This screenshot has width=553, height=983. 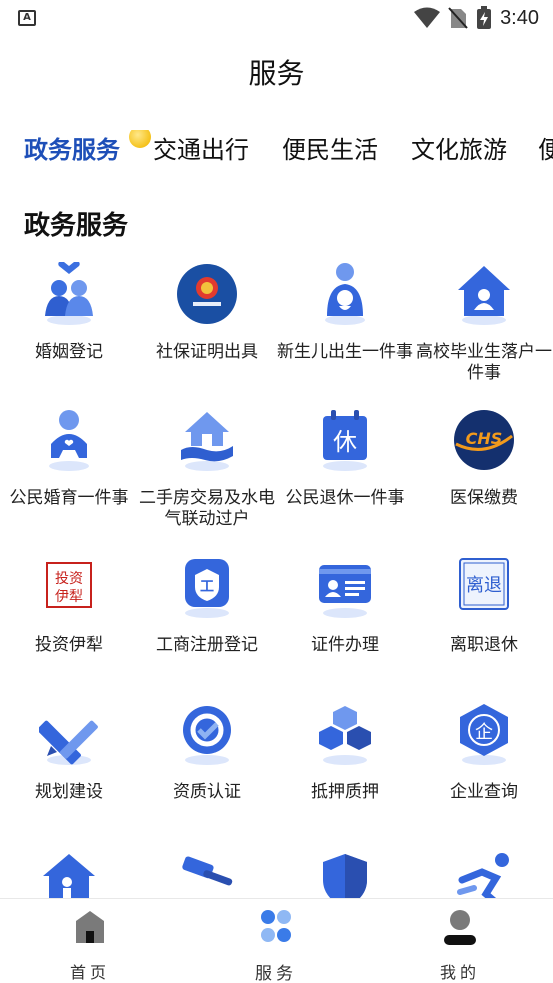 I want to click on no-sim-icon, so click(x=458, y=18).